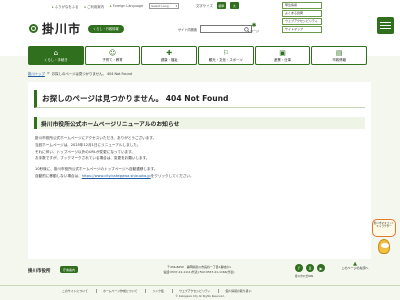 The height and width of the screenshot is (300, 400). Describe the element at coordinates (169, 60) in the screenshot. I see `nav-label: 健康・福祉` at that location.